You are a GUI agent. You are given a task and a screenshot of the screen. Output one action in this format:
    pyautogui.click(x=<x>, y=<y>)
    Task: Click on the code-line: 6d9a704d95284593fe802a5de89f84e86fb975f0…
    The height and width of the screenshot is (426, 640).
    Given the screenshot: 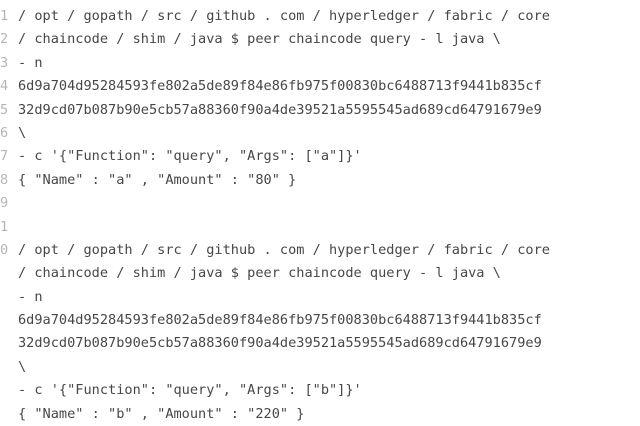 What is the action you would take?
    pyautogui.click(x=320, y=320)
    